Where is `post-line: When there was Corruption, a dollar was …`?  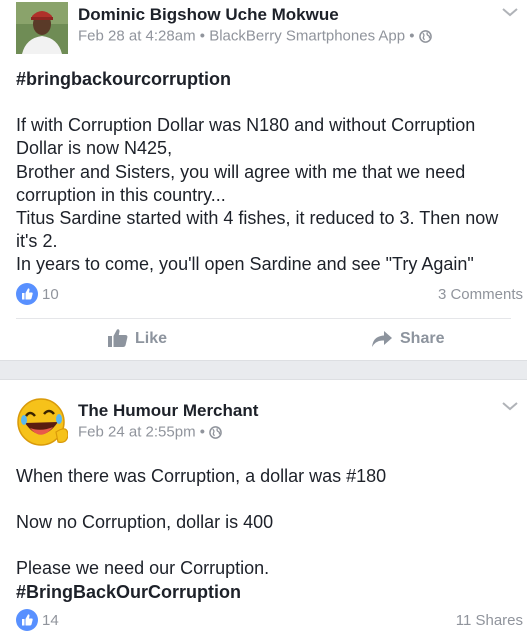
post-line: When there was Corruption, a dollar was … is located at coordinates (201, 476).